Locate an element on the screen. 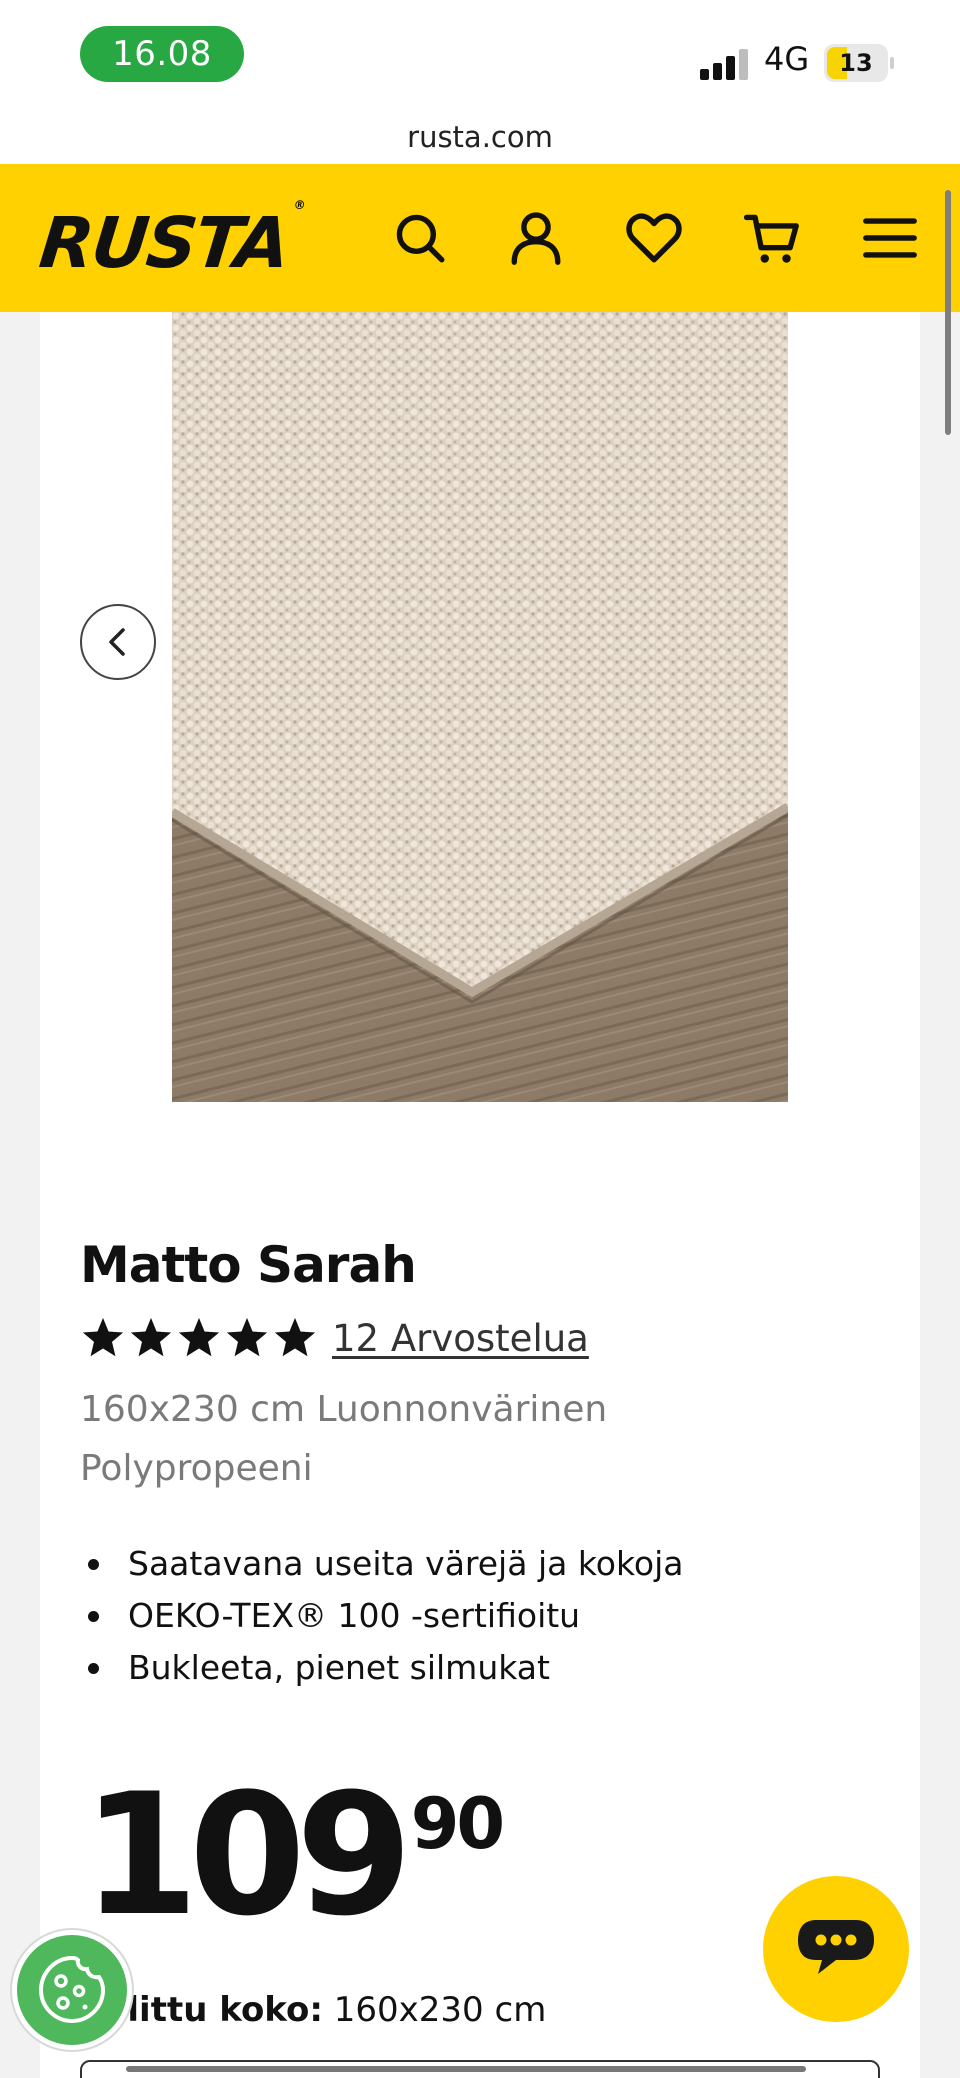 The width and height of the screenshot is (960, 2078). product-price: 109 90 is located at coordinates (293, 1855).